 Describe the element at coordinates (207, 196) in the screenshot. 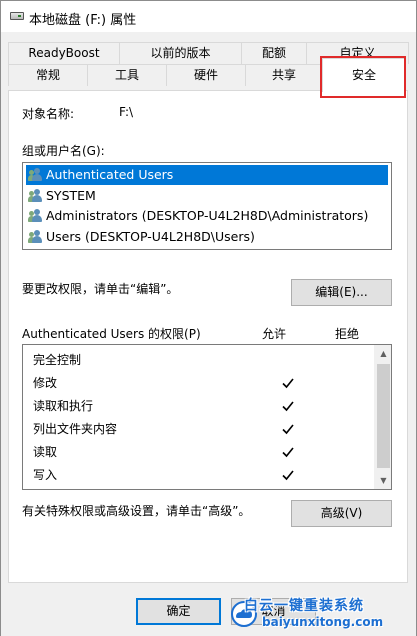

I see `list-item: SYSTEM` at that location.